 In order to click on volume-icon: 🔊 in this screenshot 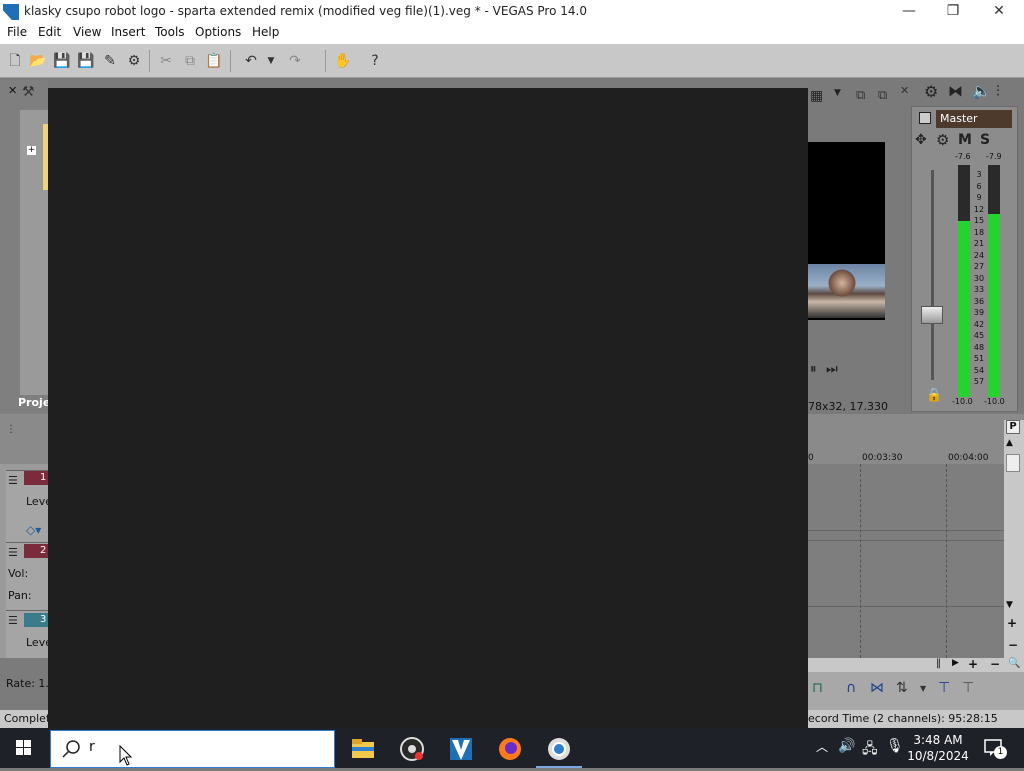, I will do `click(846, 746)`.